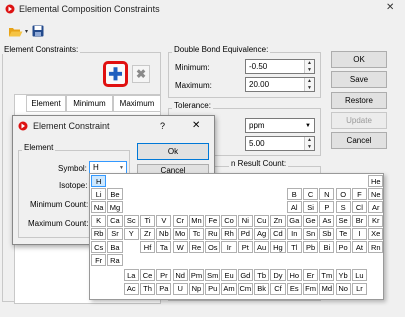 This screenshot has width=405, height=317. What do you see at coordinates (359, 288) in the screenshot?
I see `element-cell-lr: Lr` at bounding box center [359, 288].